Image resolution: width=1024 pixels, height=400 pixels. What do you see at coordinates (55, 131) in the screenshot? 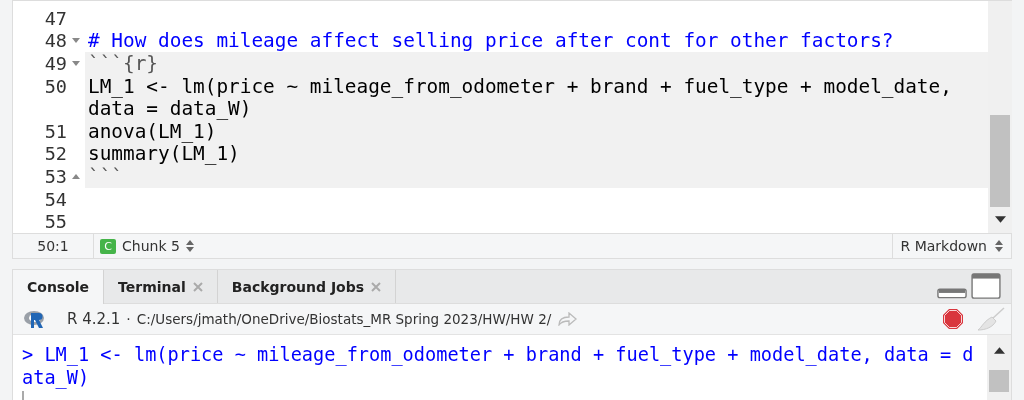
I see `line-number: 51` at bounding box center [55, 131].